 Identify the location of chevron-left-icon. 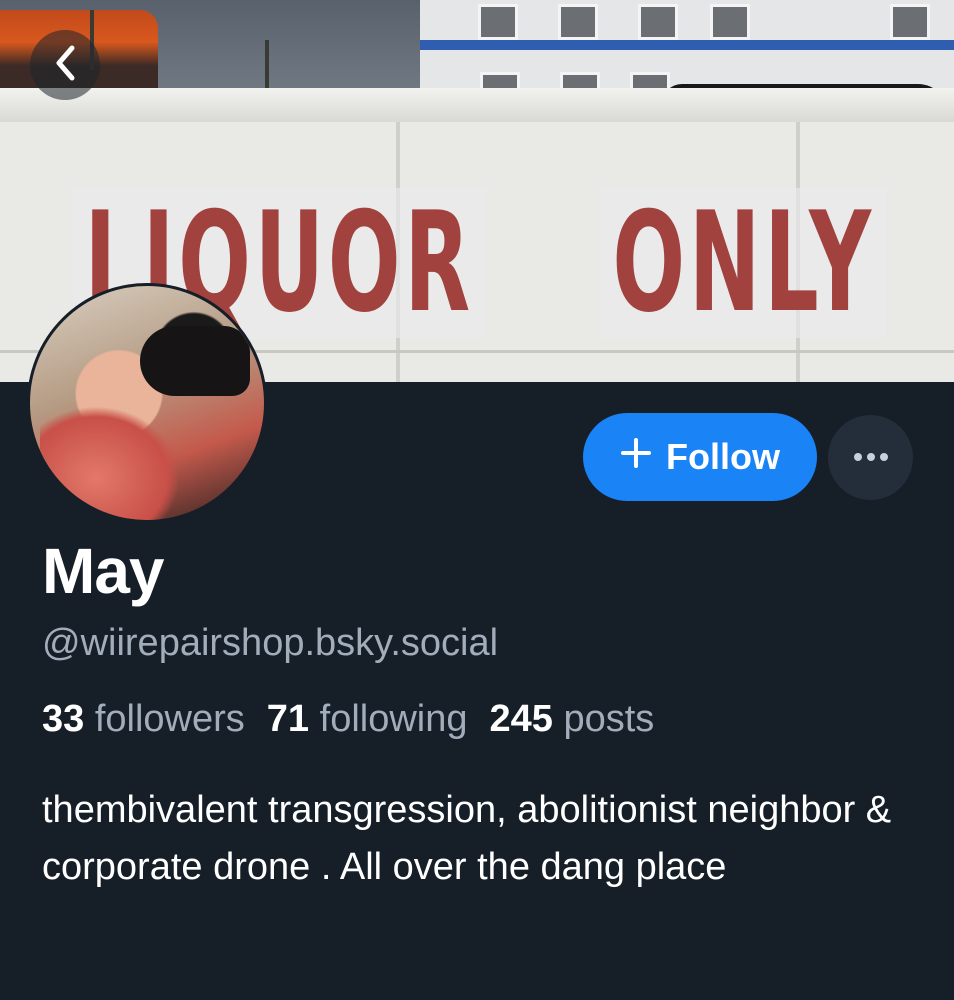
(65, 65).